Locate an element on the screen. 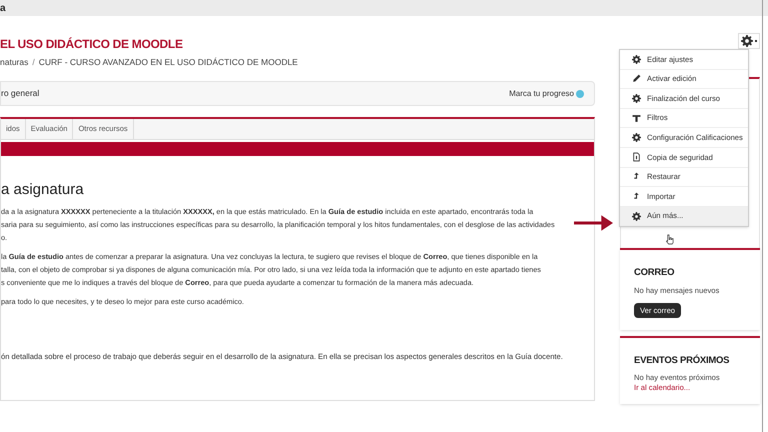 This screenshot has width=768, height=432. breadcrumb-link: CURF - CURSO AVANZADO EN EL USO DIDÁCTICO DE MOODLE is located at coordinates (168, 62).